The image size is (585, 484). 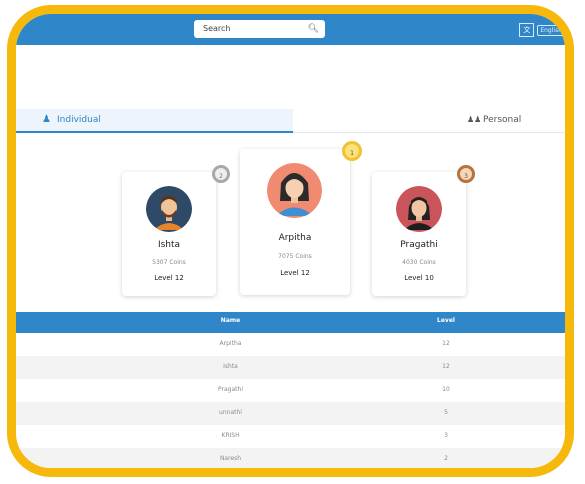 What do you see at coordinates (474, 119) in the screenshot?
I see `group-icon: ♟♟` at bounding box center [474, 119].